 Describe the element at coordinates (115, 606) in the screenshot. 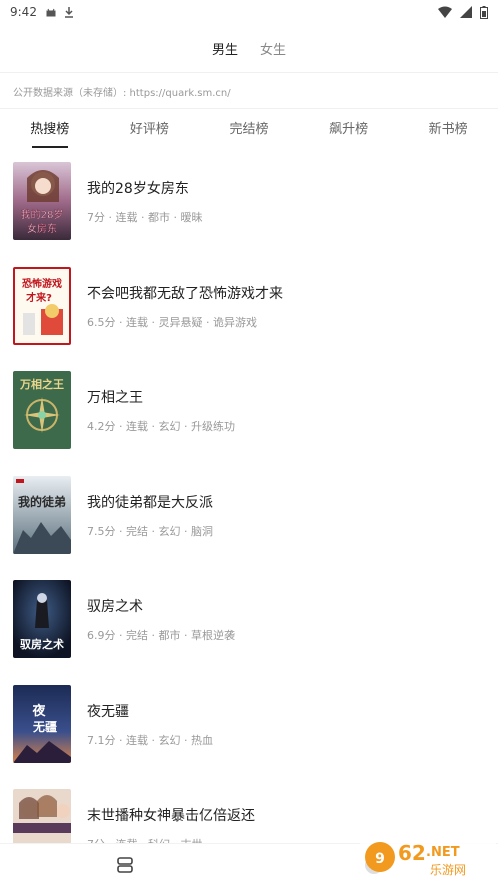

I see `book-title: 驭房之术` at that location.